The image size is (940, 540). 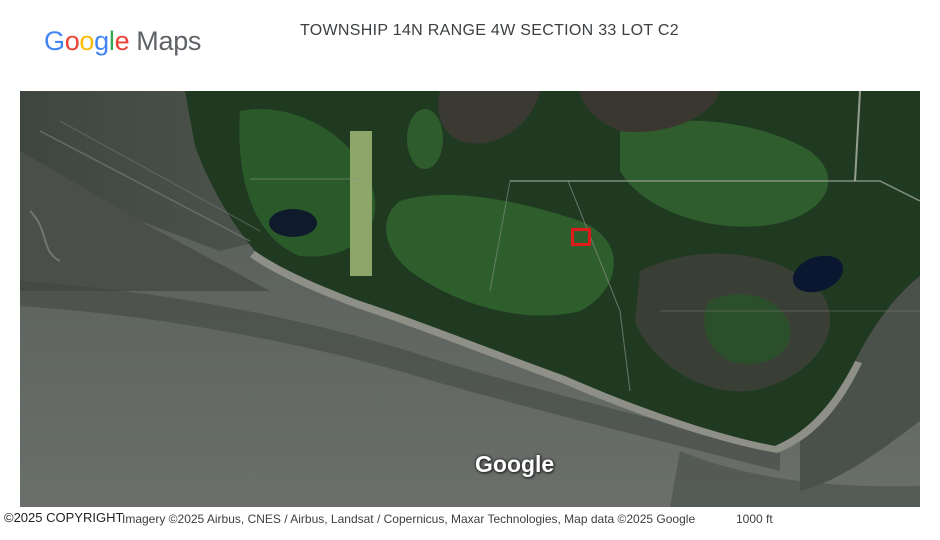 I want to click on logo-letter: G, so click(x=54, y=41).